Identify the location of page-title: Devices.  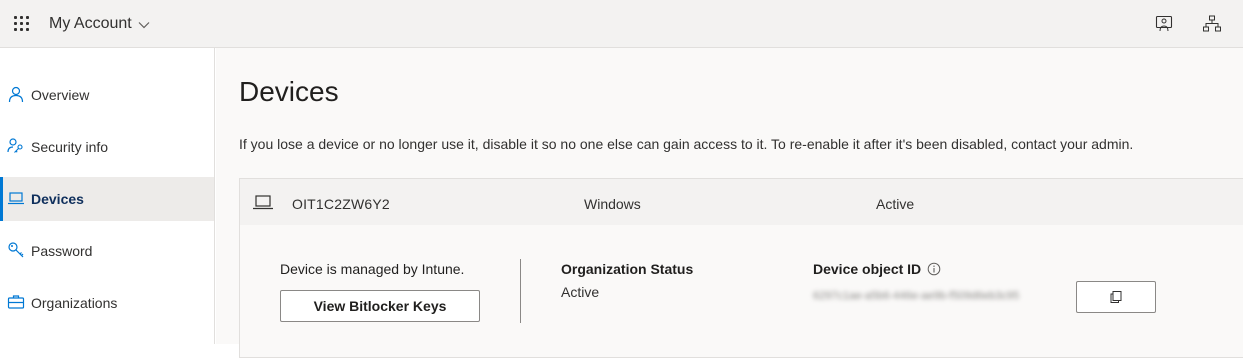
(289, 91).